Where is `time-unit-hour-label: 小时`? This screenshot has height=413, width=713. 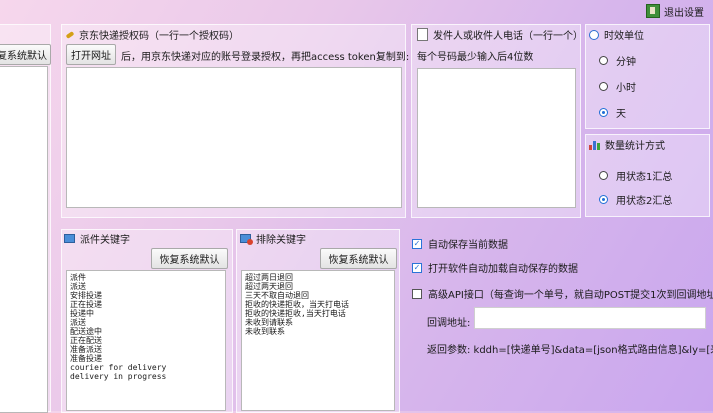
time-unit-hour-label: 小时 is located at coordinates (626, 88).